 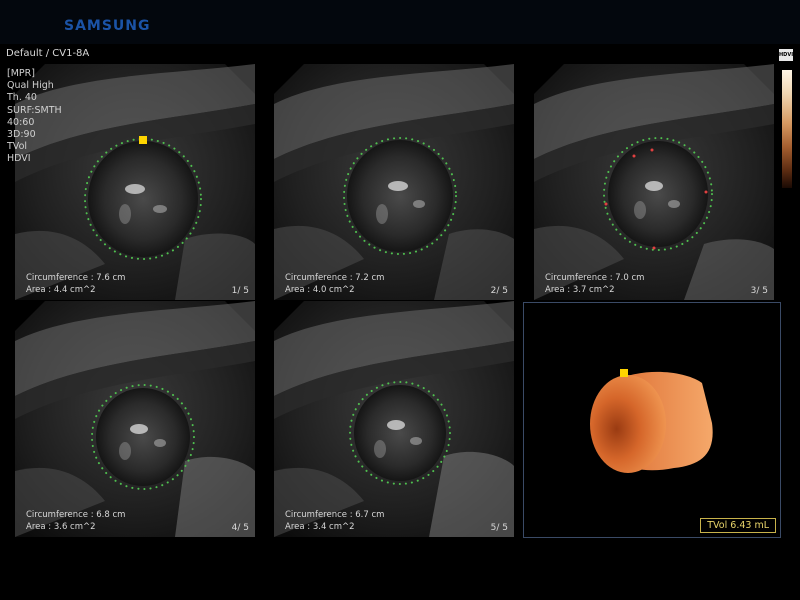 What do you see at coordinates (595, 278) in the screenshot?
I see `circumference-label: Circumference : 7.0 cm` at bounding box center [595, 278].